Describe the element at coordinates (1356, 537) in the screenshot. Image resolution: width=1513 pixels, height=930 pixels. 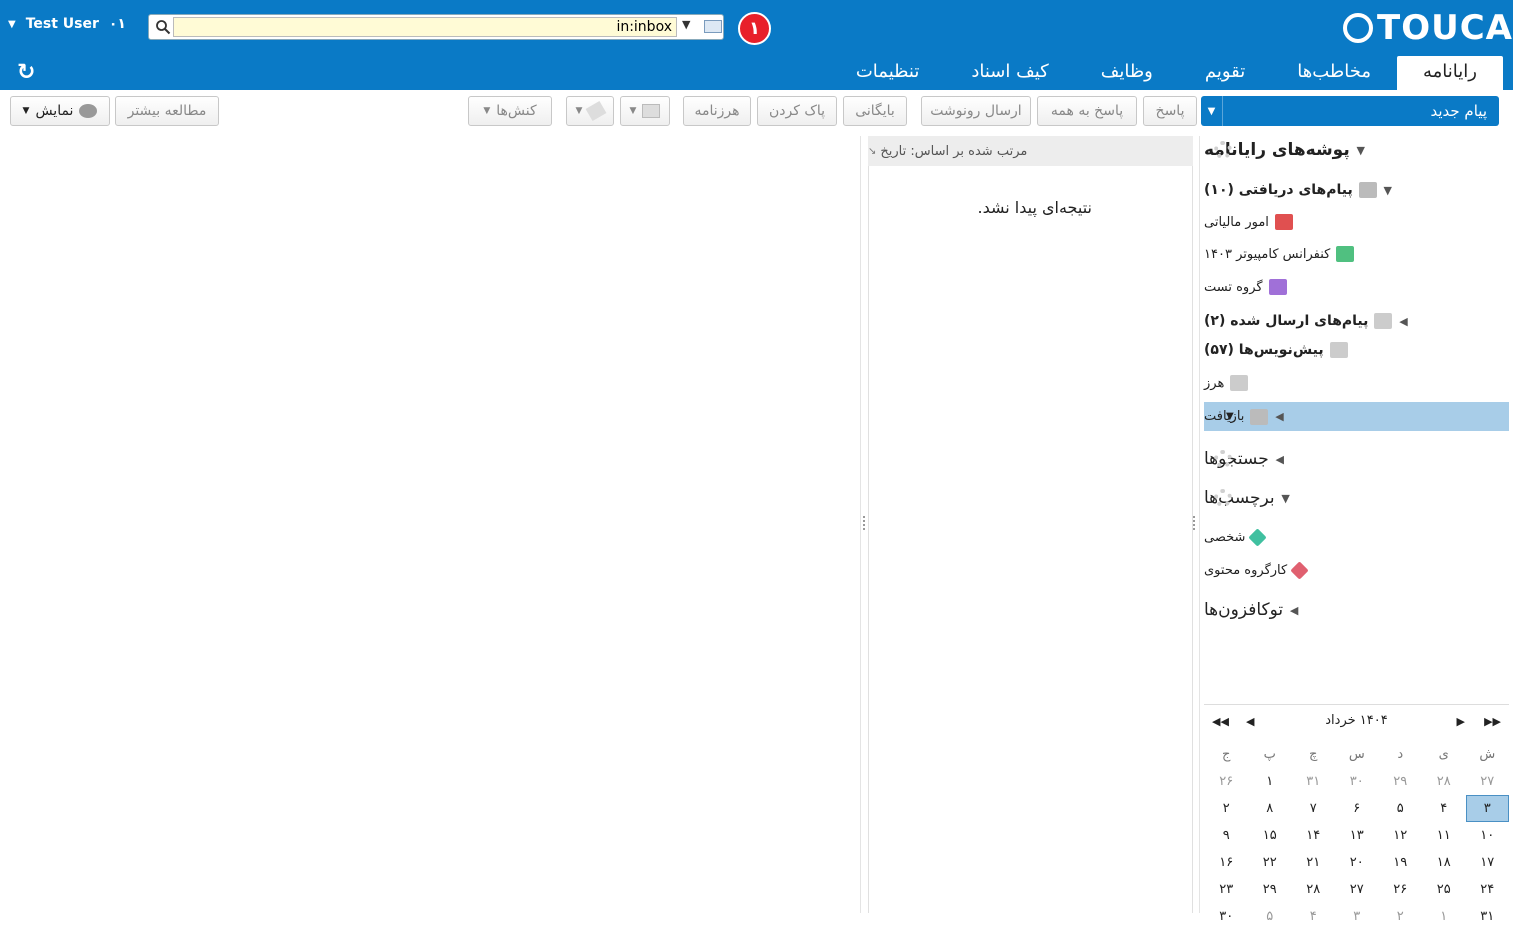
I see `label-personal: شخصی` at that location.